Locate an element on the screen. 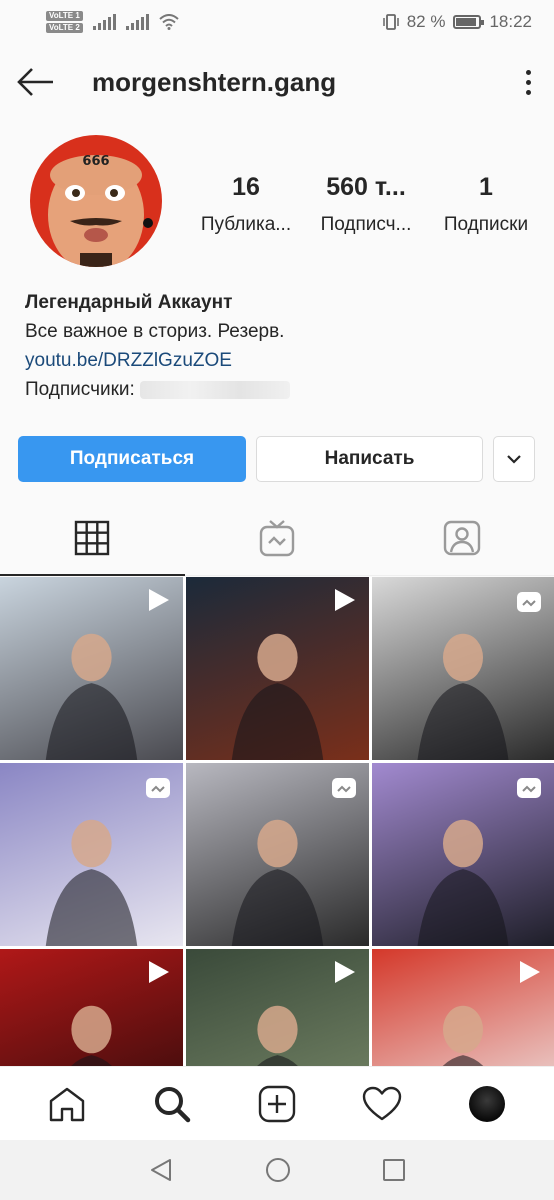 The image size is (554, 1200). home-icon is located at coordinates (66, 1104).